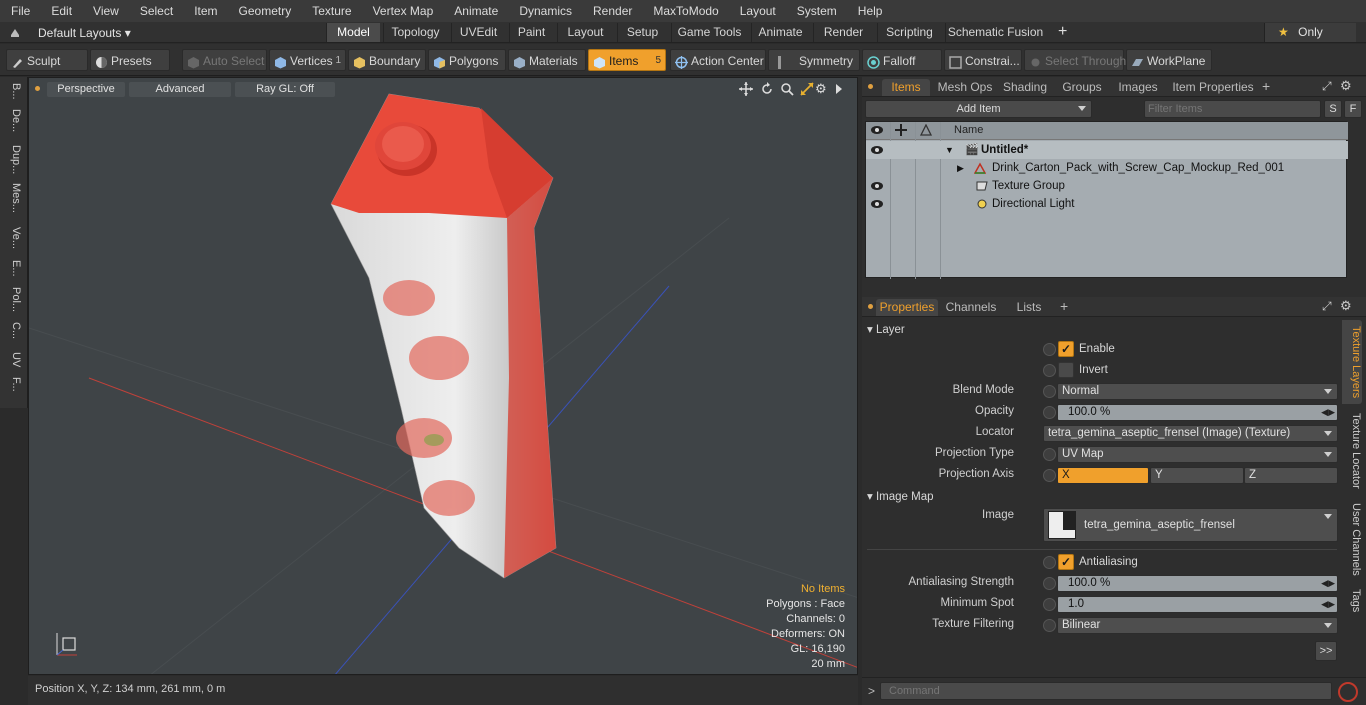 The width and height of the screenshot is (1366, 705). Describe the element at coordinates (870, 86) in the screenshot. I see `panel-menu-dot` at that location.